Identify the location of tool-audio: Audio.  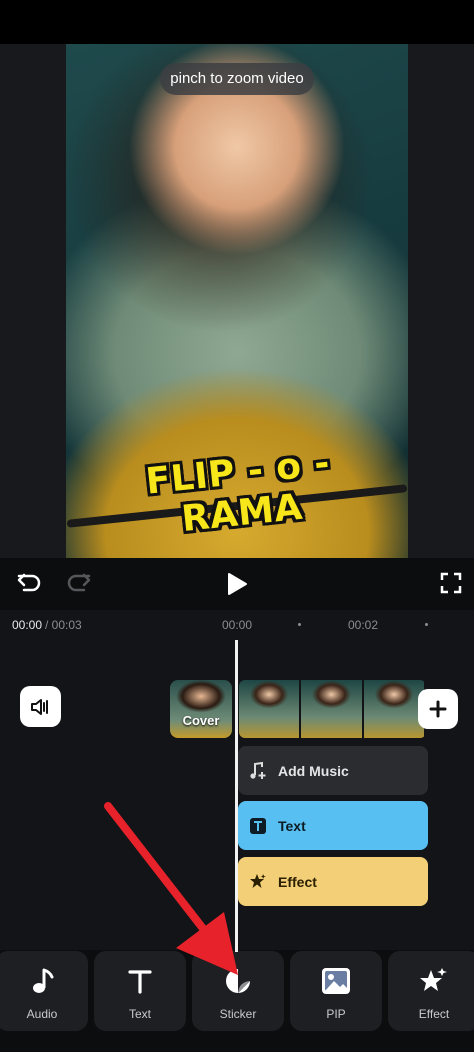
(44, 991).